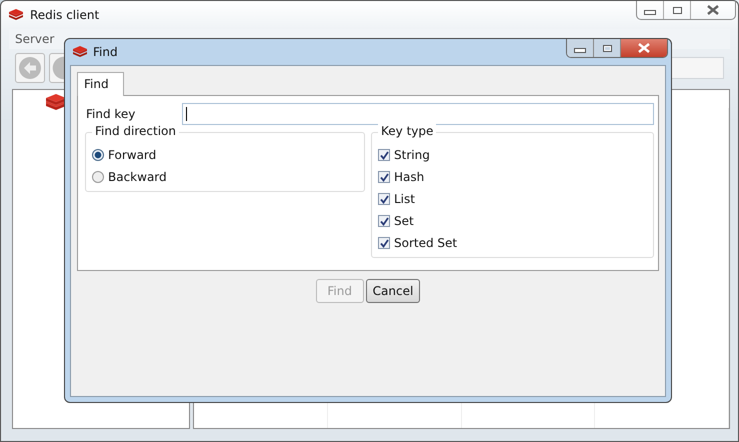  What do you see at coordinates (100, 84) in the screenshot?
I see `tab: Find` at bounding box center [100, 84].